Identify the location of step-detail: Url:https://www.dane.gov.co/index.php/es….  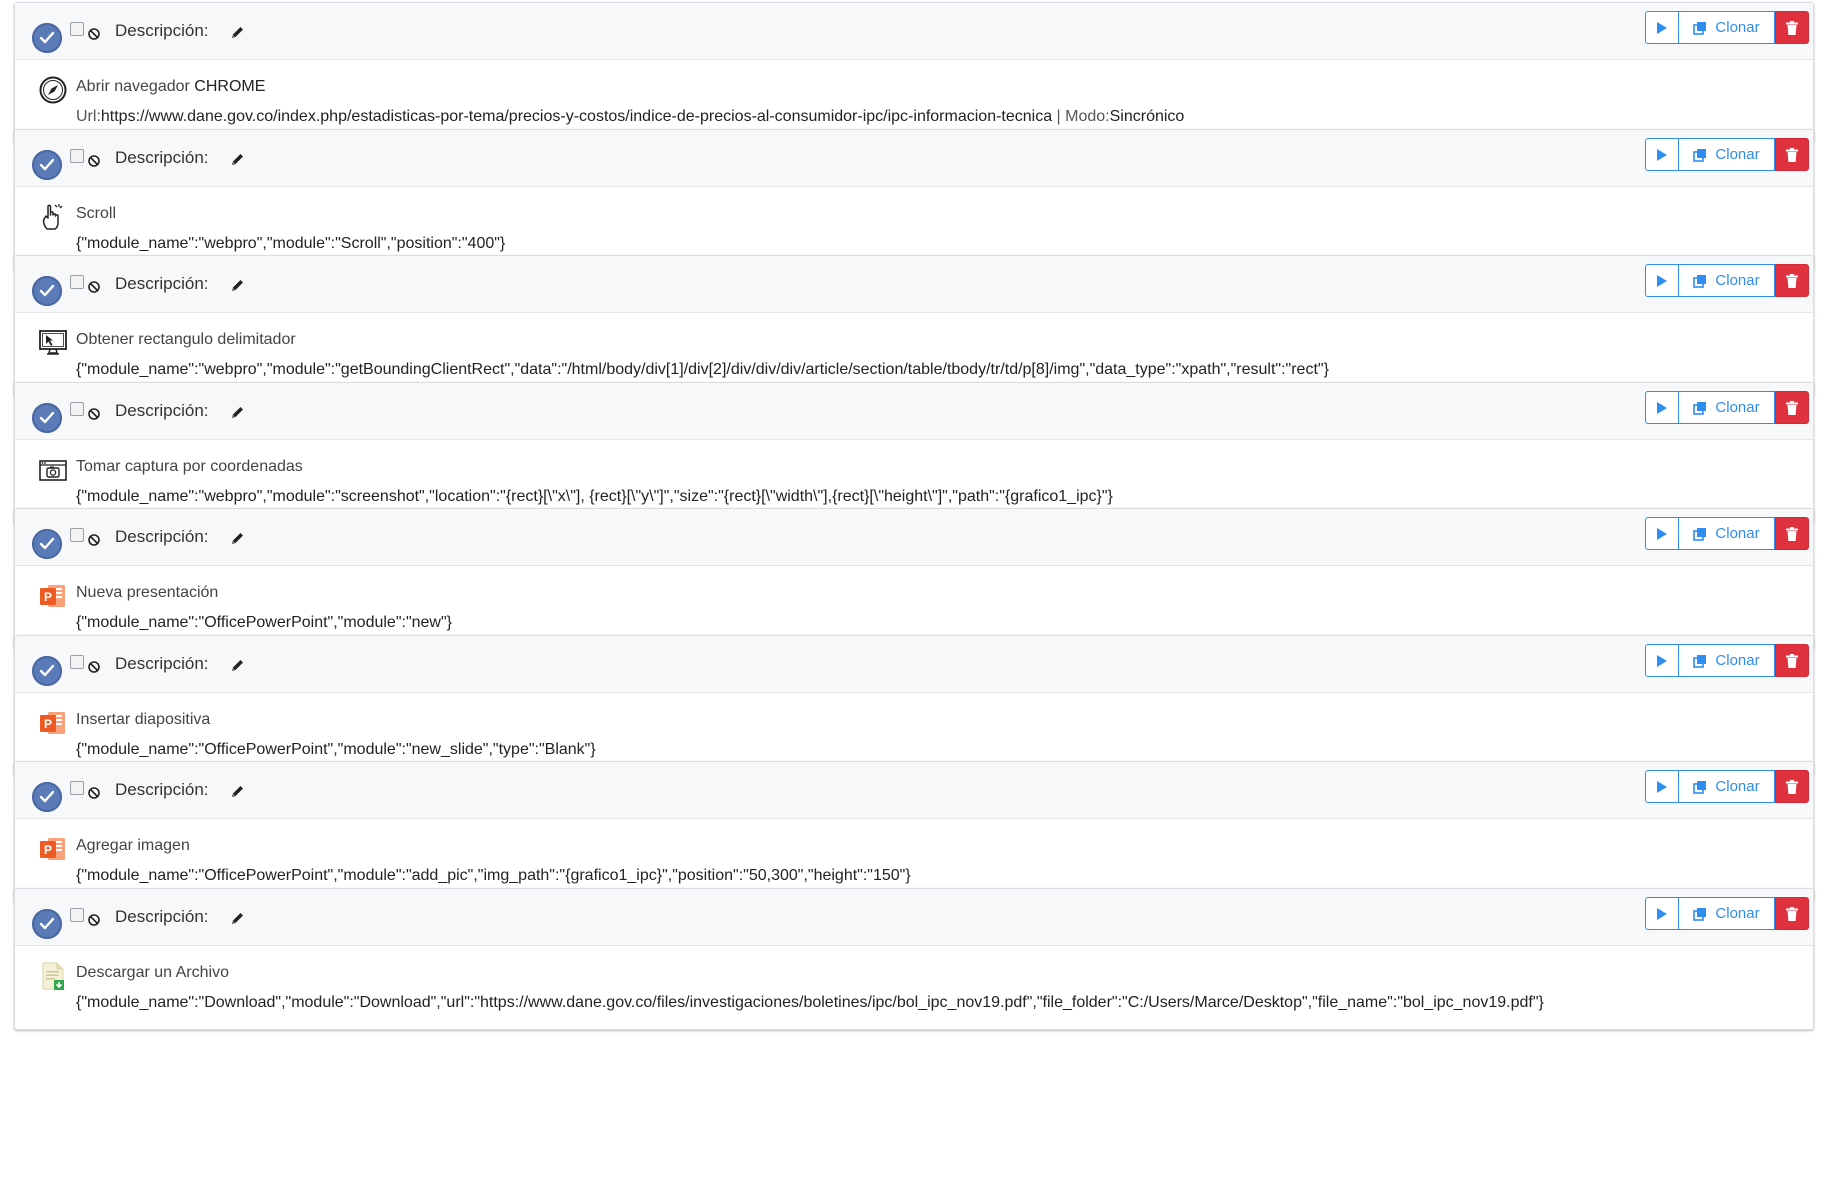
(630, 116).